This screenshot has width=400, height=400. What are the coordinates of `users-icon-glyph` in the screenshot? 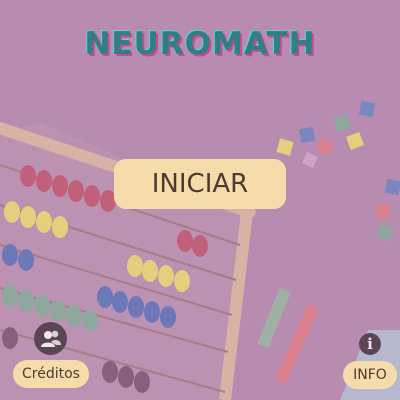 It's located at (50, 338).